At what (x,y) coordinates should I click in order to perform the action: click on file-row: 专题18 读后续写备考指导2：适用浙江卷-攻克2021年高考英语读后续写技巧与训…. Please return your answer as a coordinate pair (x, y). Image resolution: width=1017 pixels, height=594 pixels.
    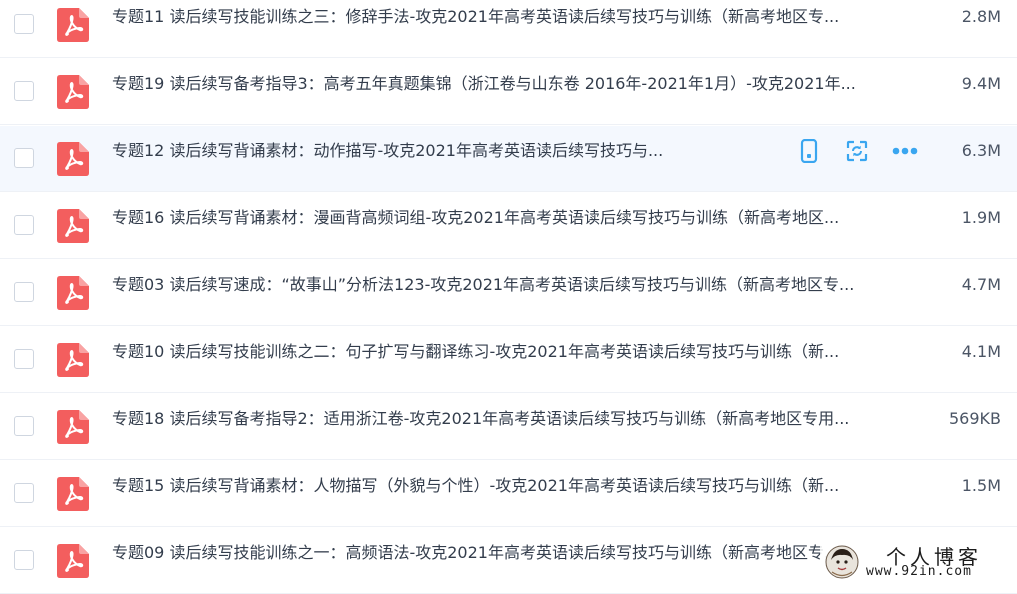
    Looking at the image, I should click on (508, 427).